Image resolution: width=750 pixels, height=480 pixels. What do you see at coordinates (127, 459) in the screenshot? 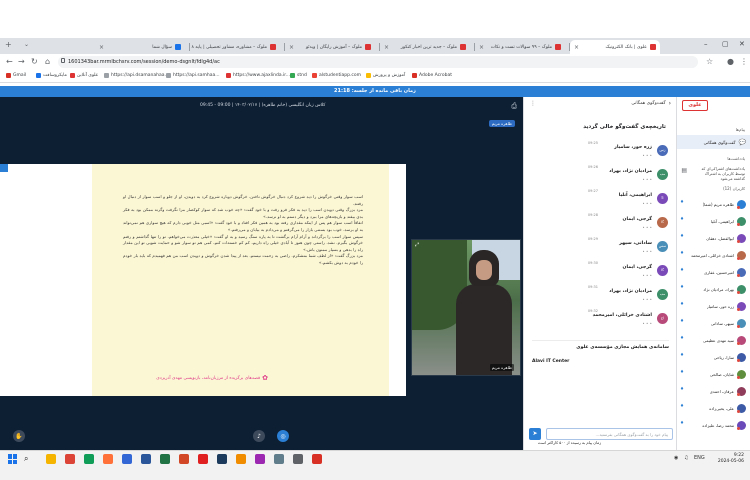
I see `store-icon` at bounding box center [127, 459].